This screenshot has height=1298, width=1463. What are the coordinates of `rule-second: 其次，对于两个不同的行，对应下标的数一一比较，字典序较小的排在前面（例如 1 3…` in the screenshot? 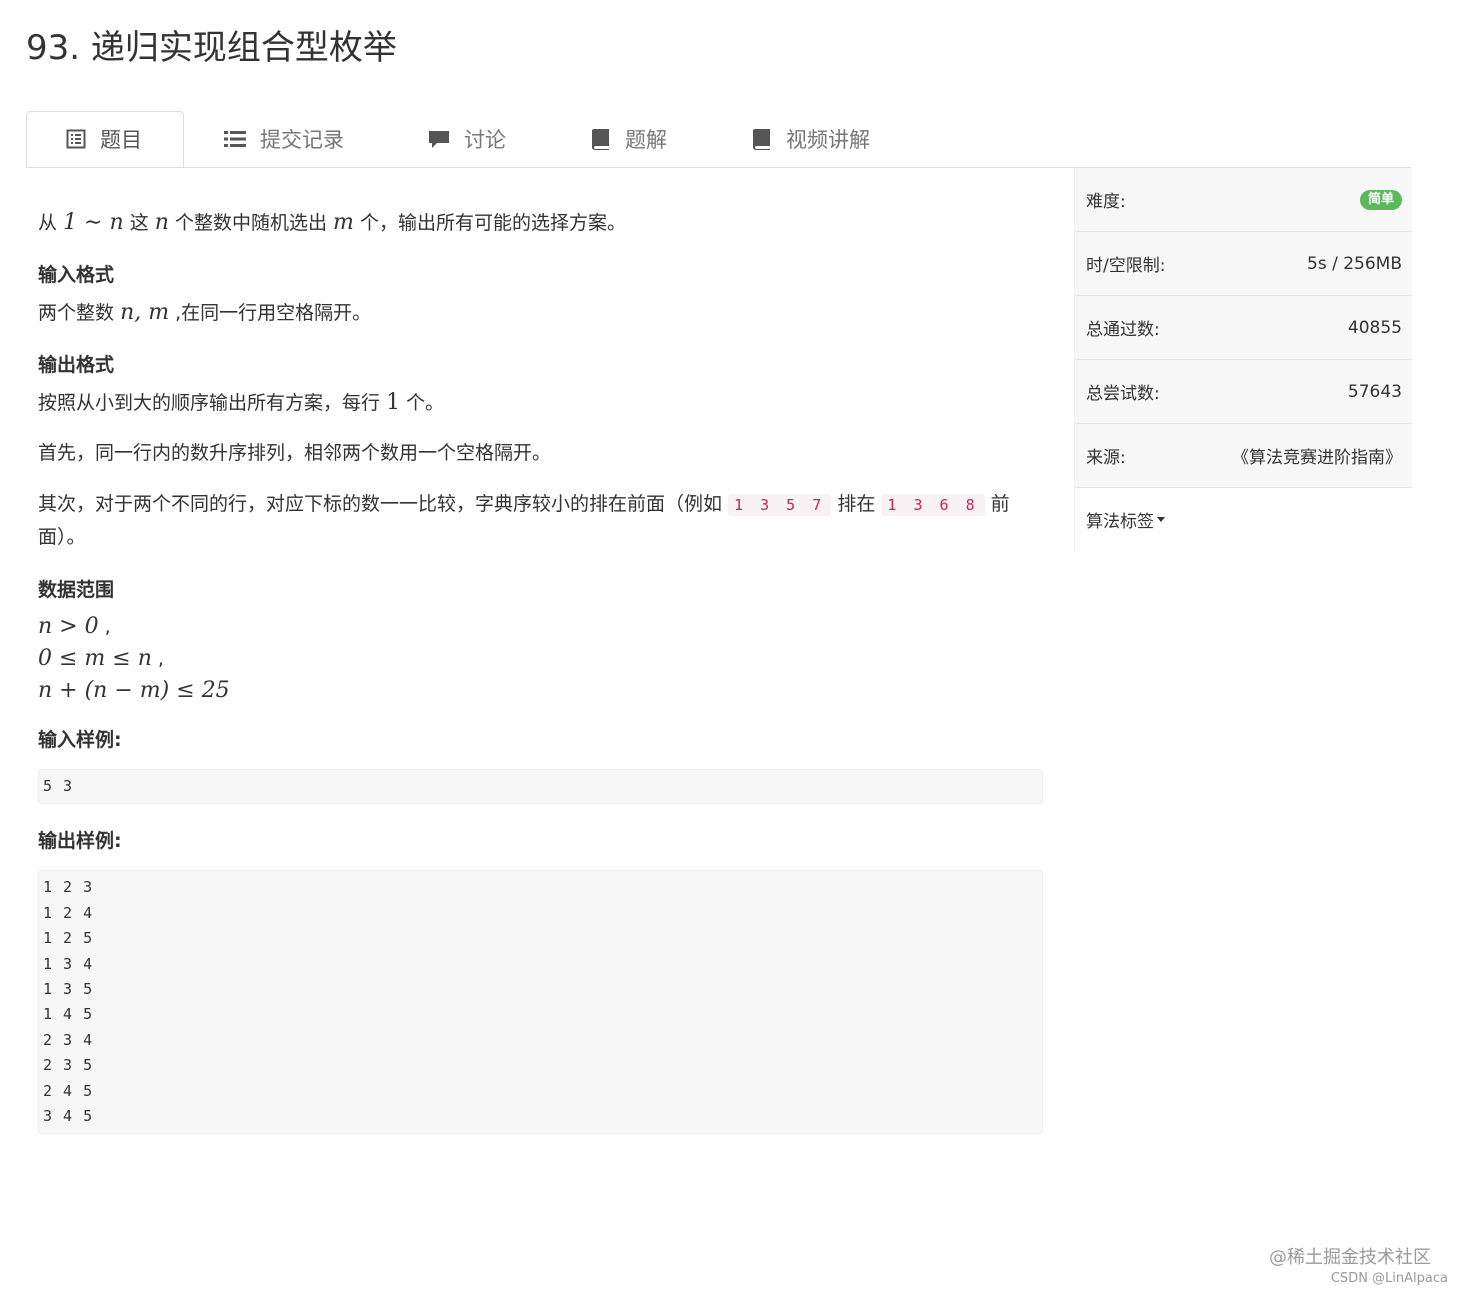 It's located at (540, 520).